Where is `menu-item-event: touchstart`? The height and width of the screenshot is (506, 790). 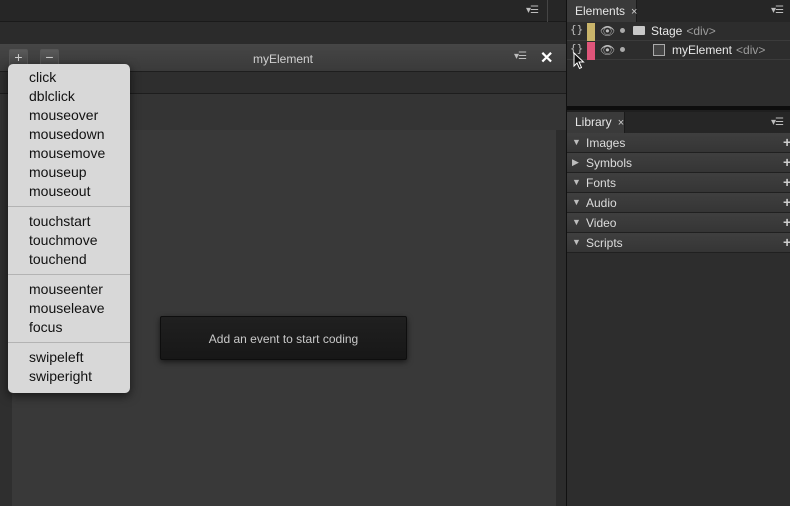
menu-item-event: touchstart is located at coordinates (59, 221).